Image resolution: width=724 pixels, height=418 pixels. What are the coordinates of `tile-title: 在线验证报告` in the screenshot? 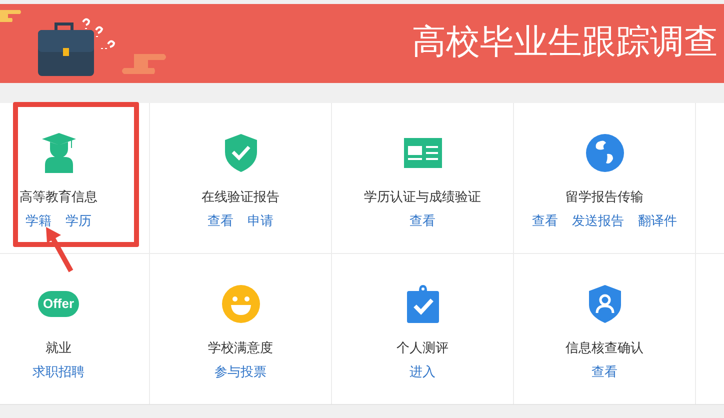 It's located at (241, 198).